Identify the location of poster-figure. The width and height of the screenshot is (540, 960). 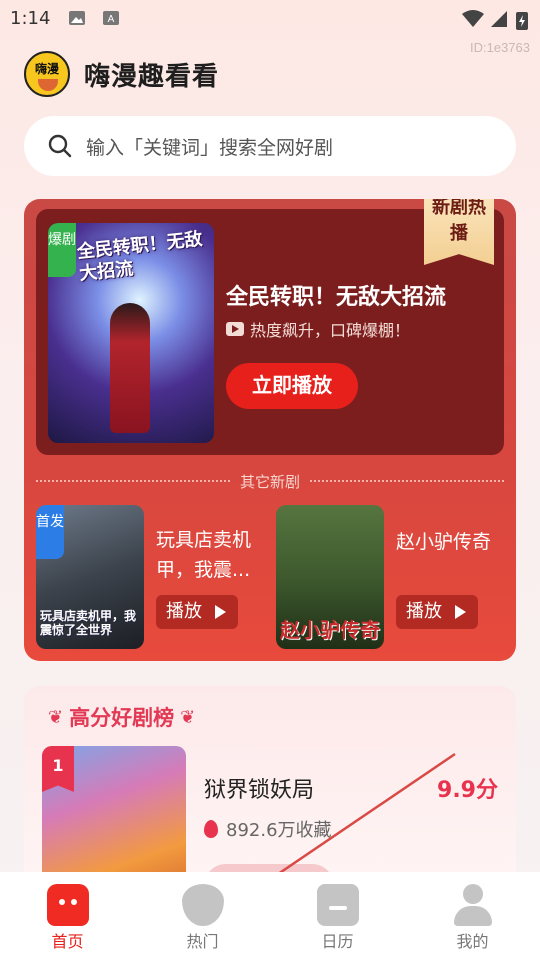
(130, 368).